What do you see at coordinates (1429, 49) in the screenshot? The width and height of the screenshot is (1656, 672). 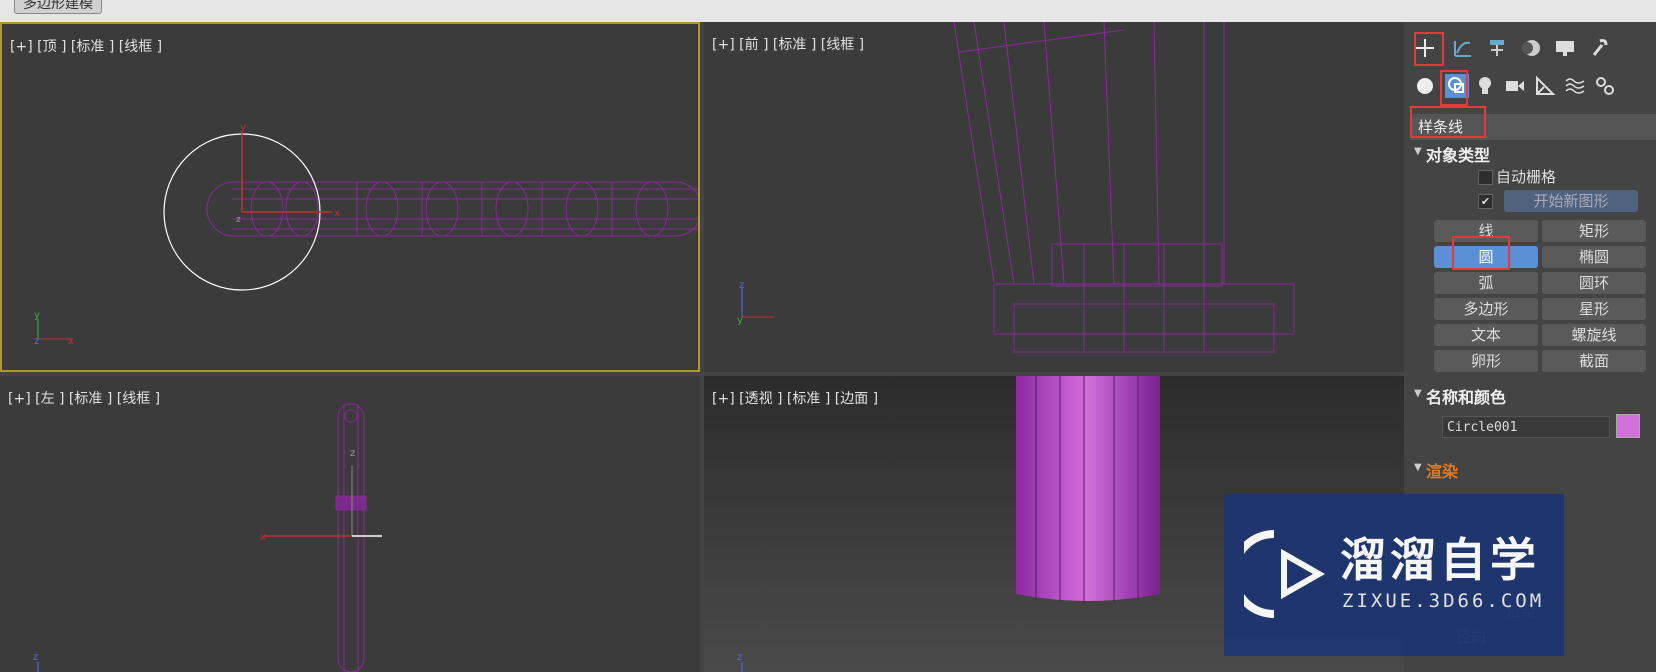 I see `highlight-create` at bounding box center [1429, 49].